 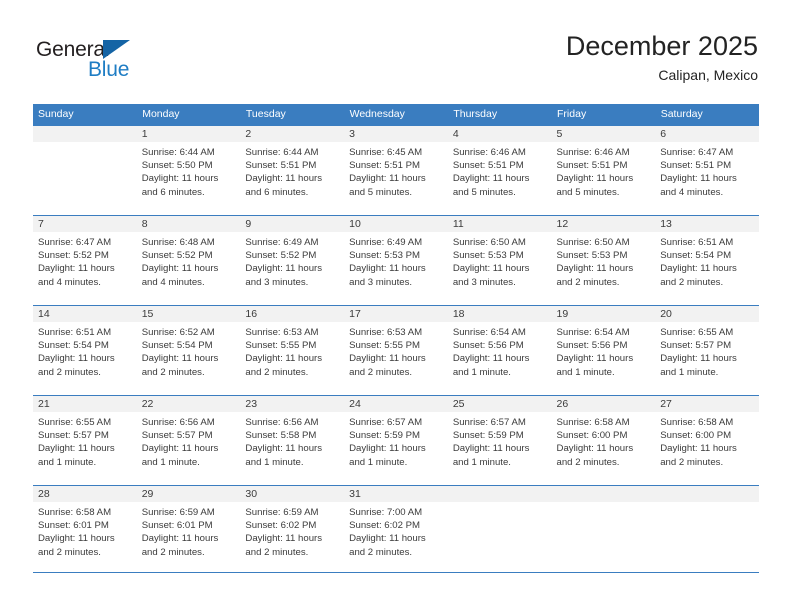 What do you see at coordinates (386, 332) in the screenshot?
I see `sunrise-line: Sunrise: 6:53 AM` at bounding box center [386, 332].